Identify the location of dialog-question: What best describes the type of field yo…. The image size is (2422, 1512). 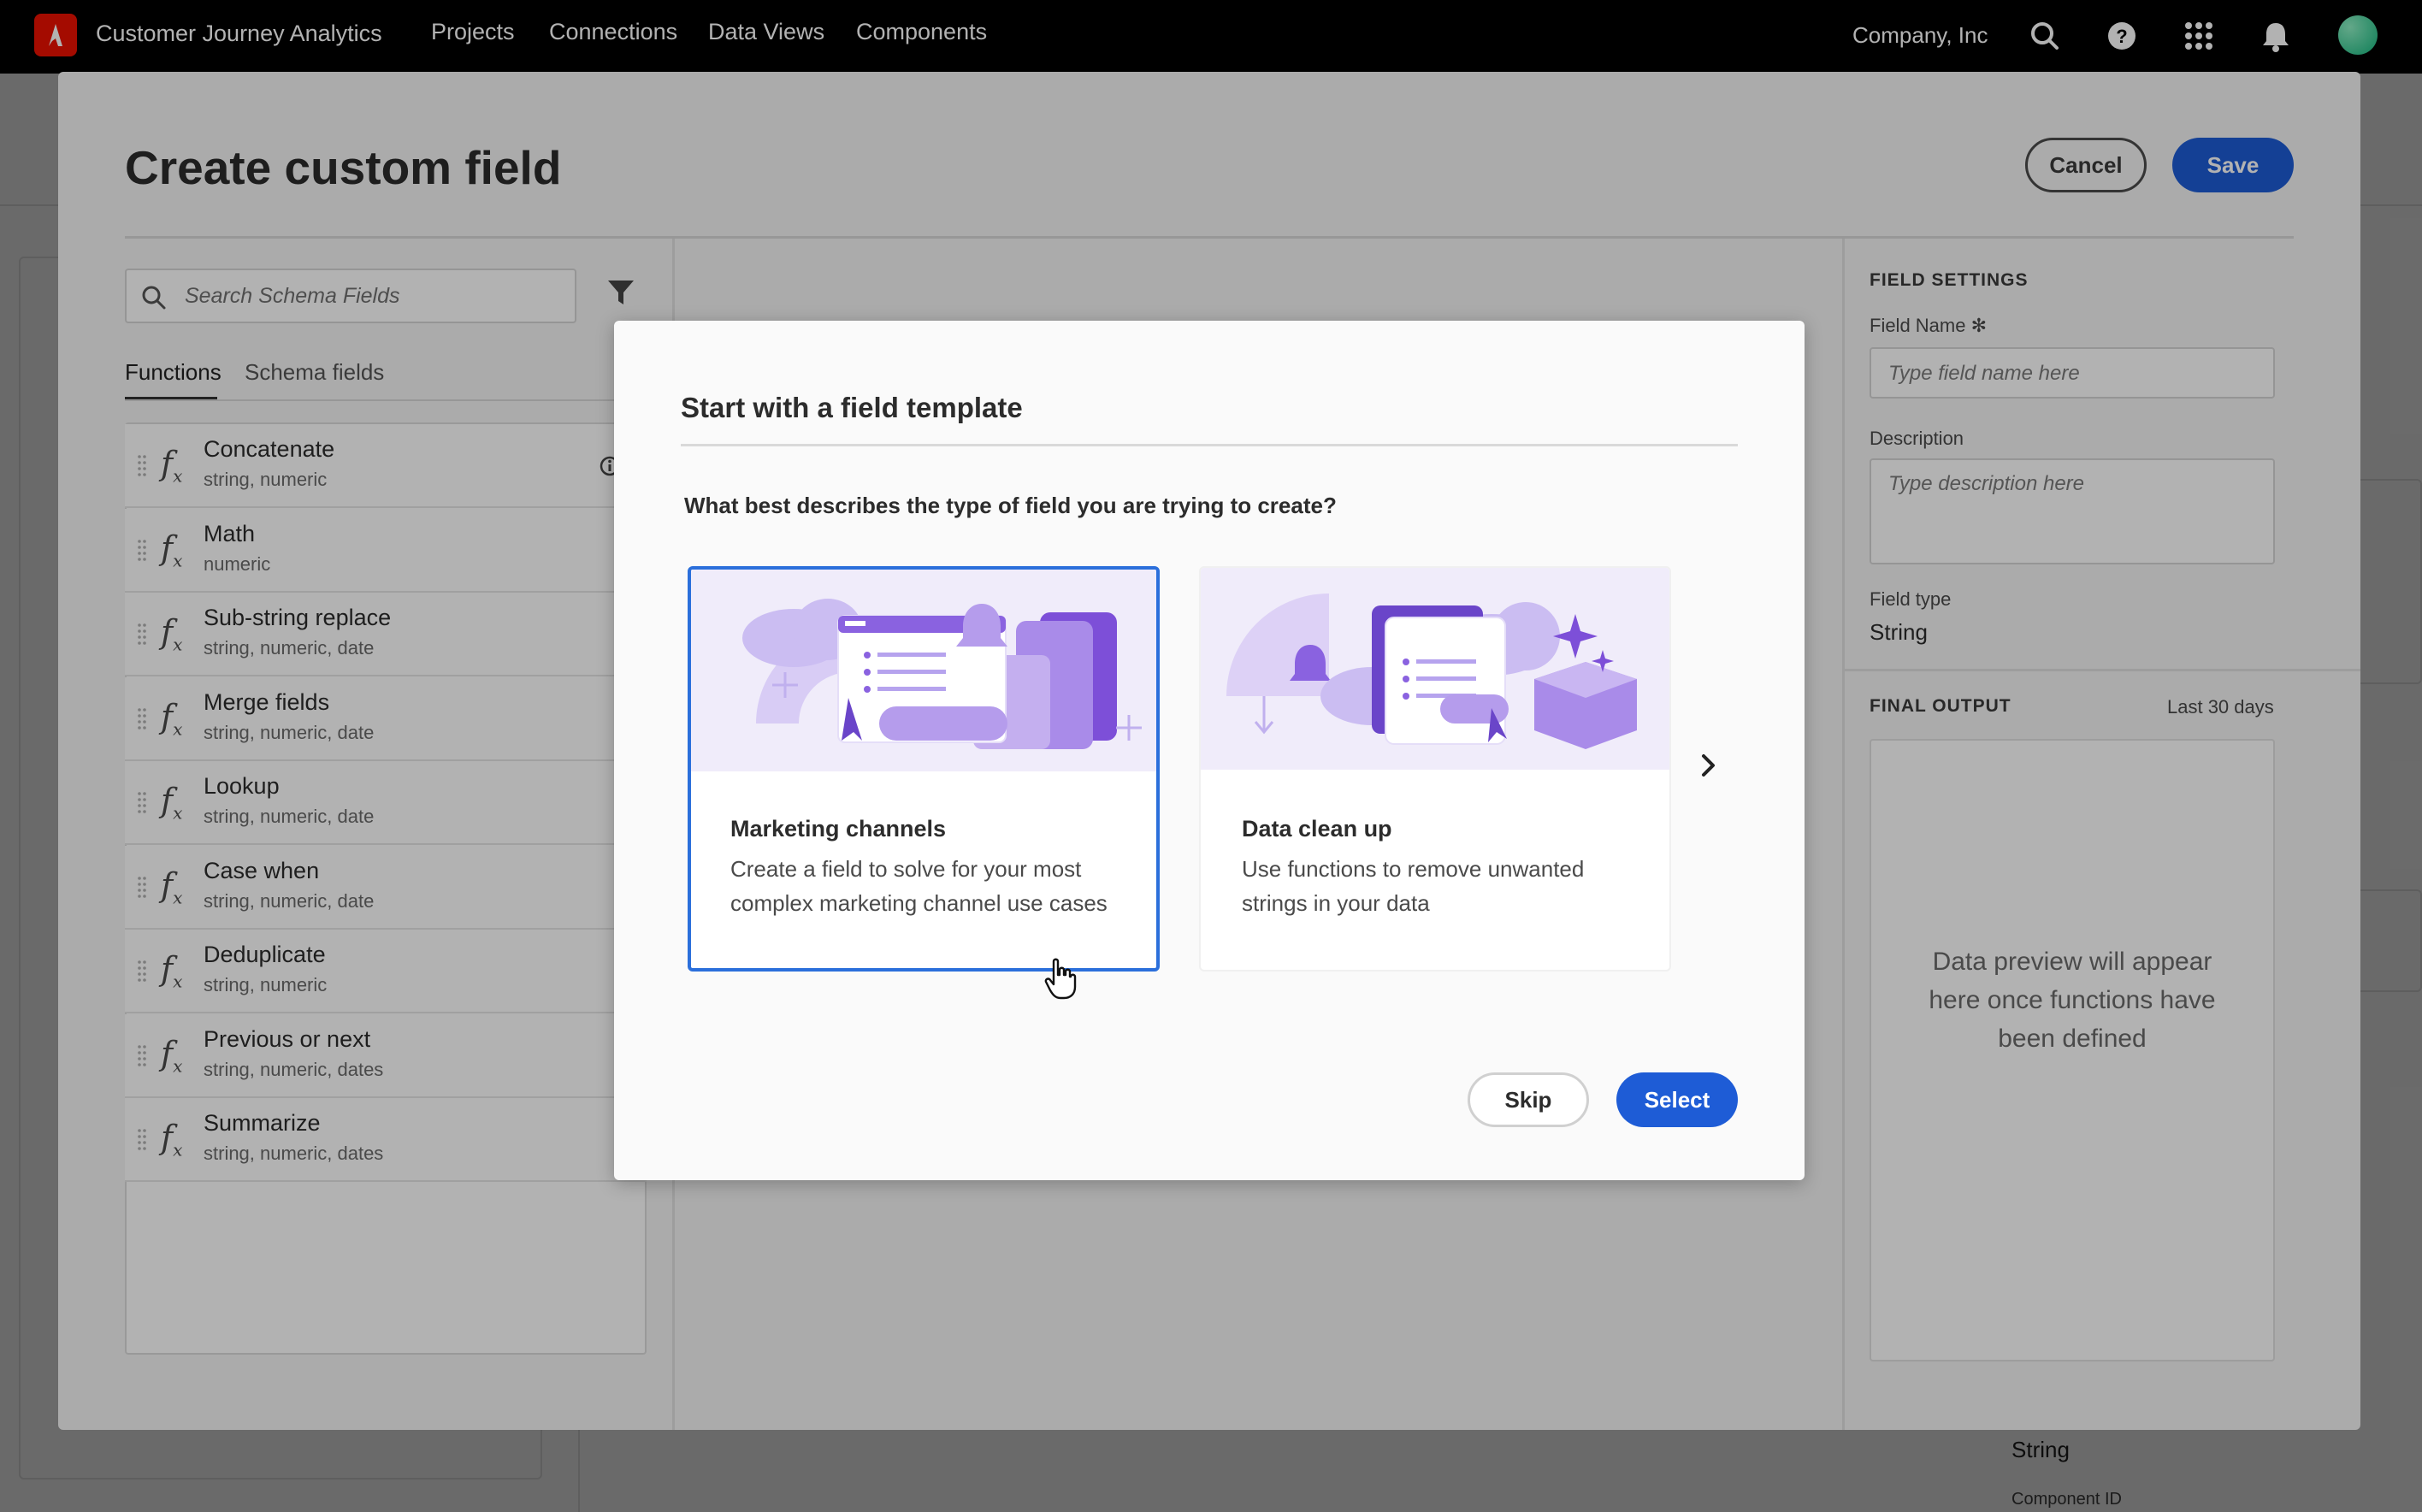
(1011, 505).